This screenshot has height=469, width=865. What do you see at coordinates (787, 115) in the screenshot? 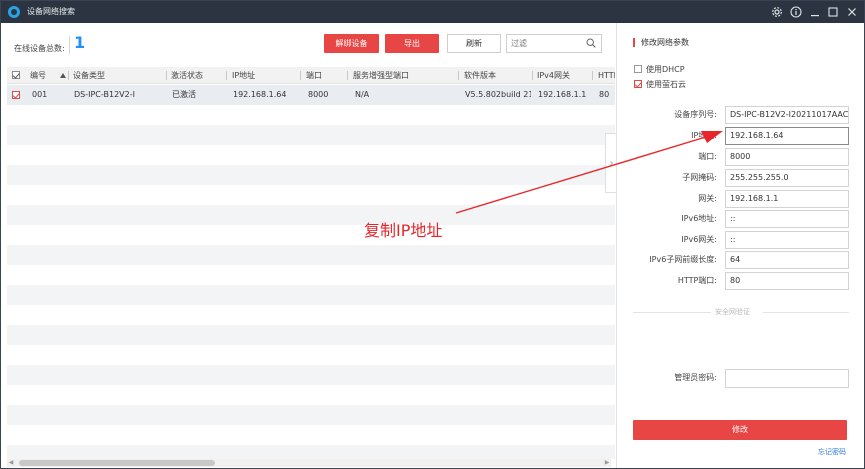
I see `serial-field: DS-IPC-B12V2-I20211017AACHG9` at bounding box center [787, 115].